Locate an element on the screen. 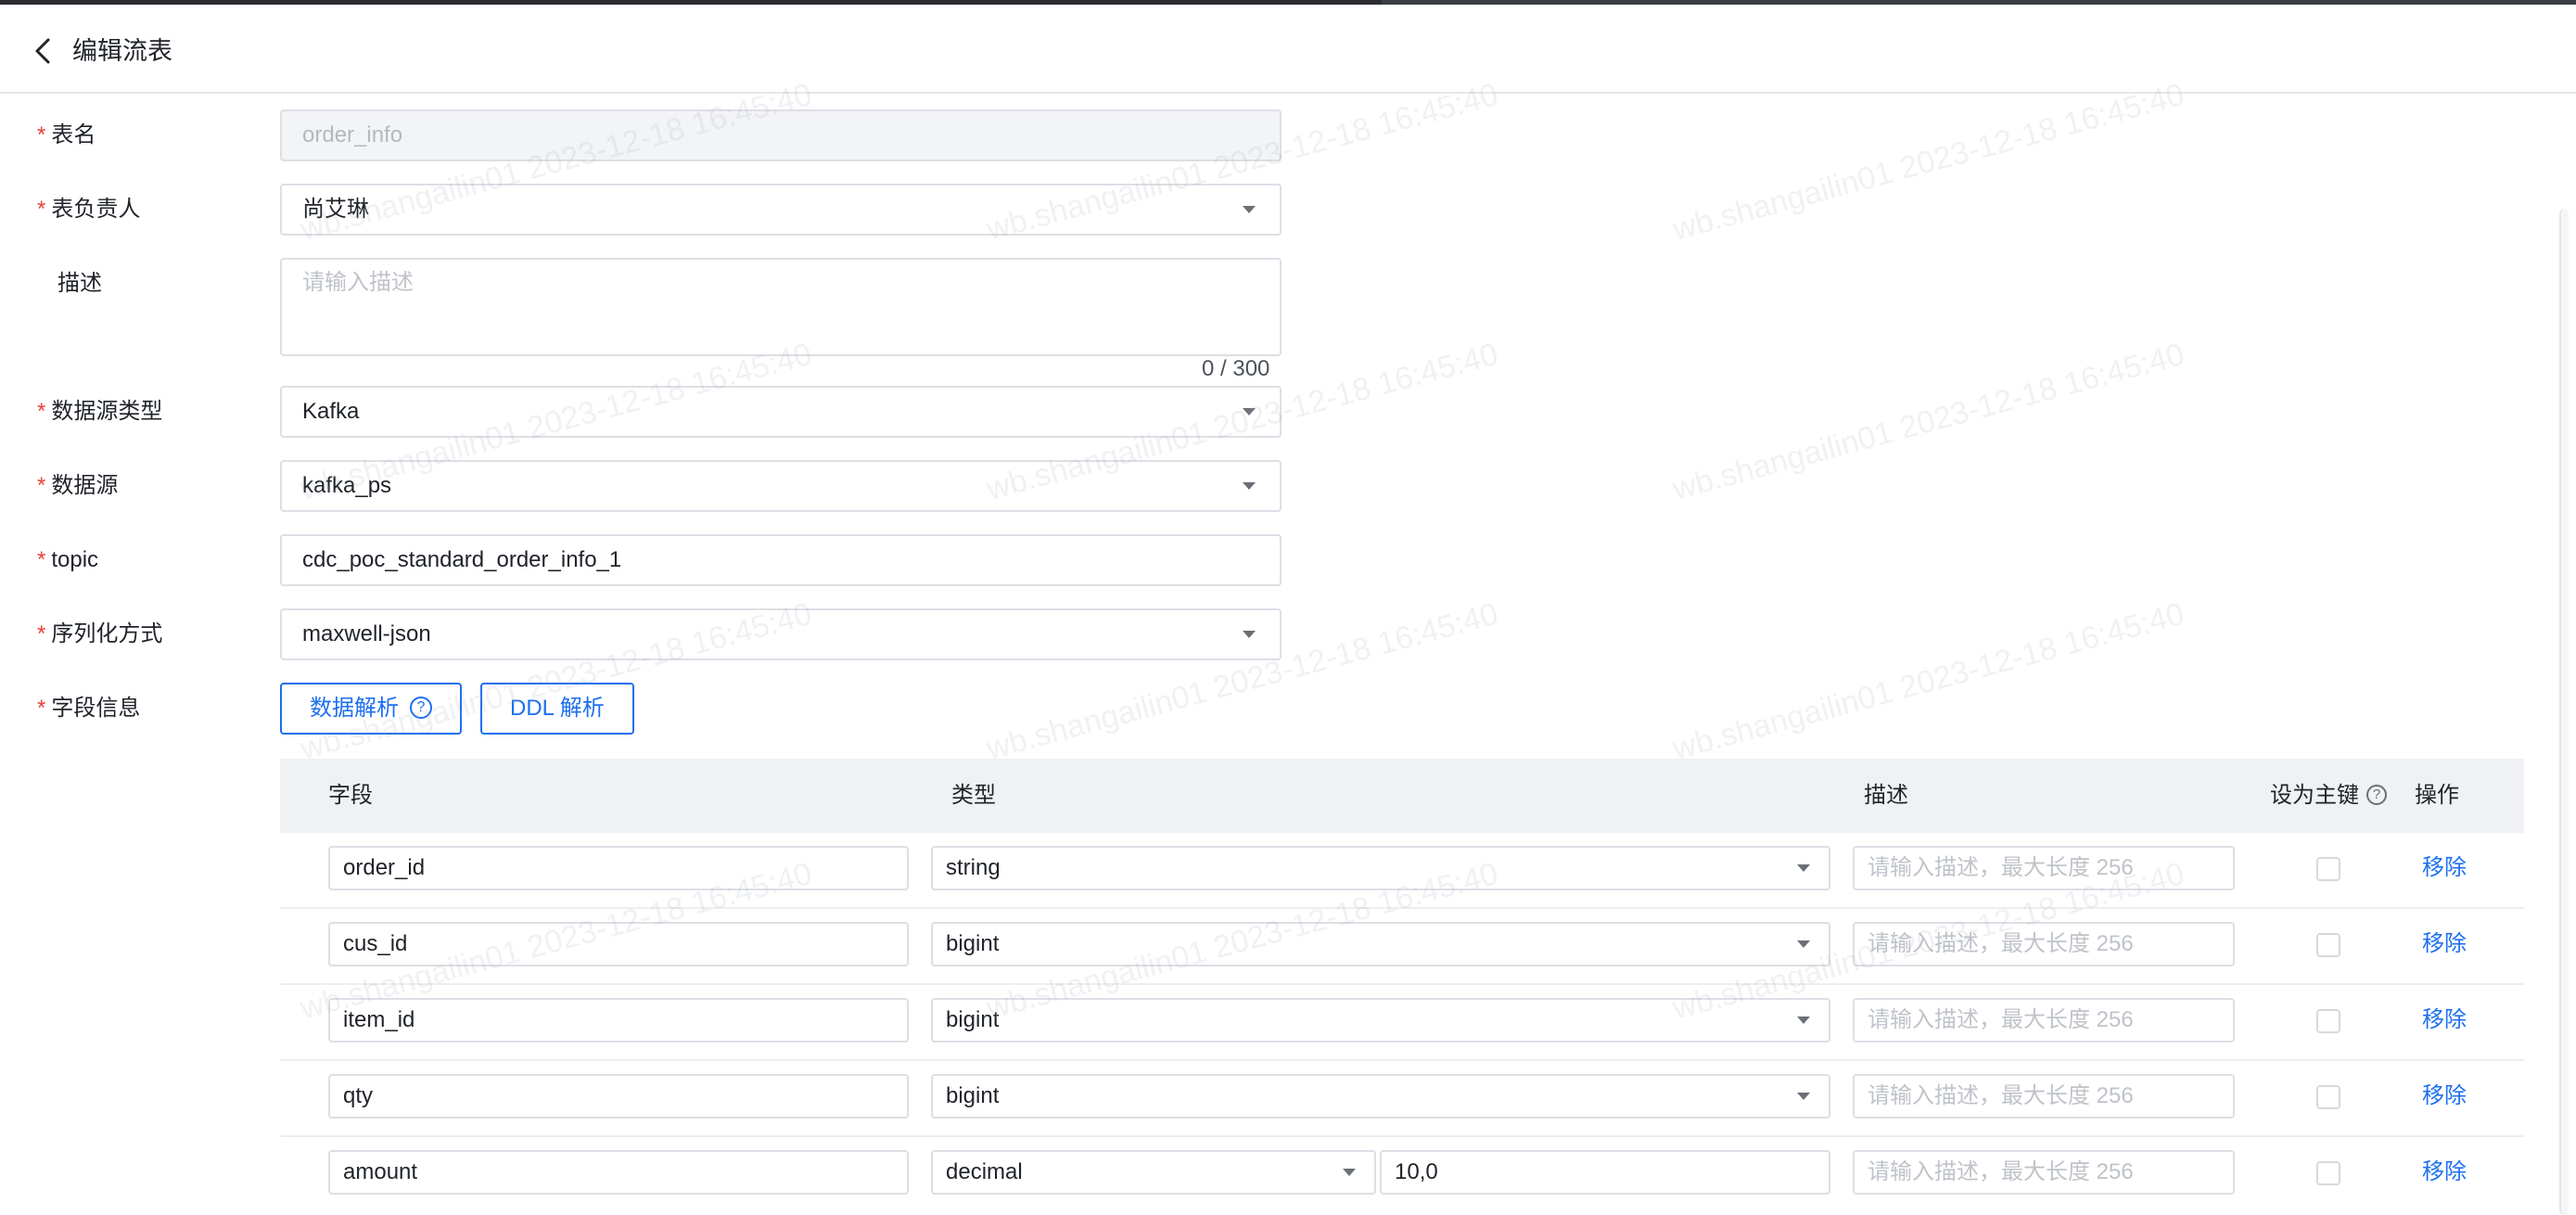 The height and width of the screenshot is (1215, 2576). form-row-source-type: * 数据源类型 Kafka is located at coordinates (649, 414).